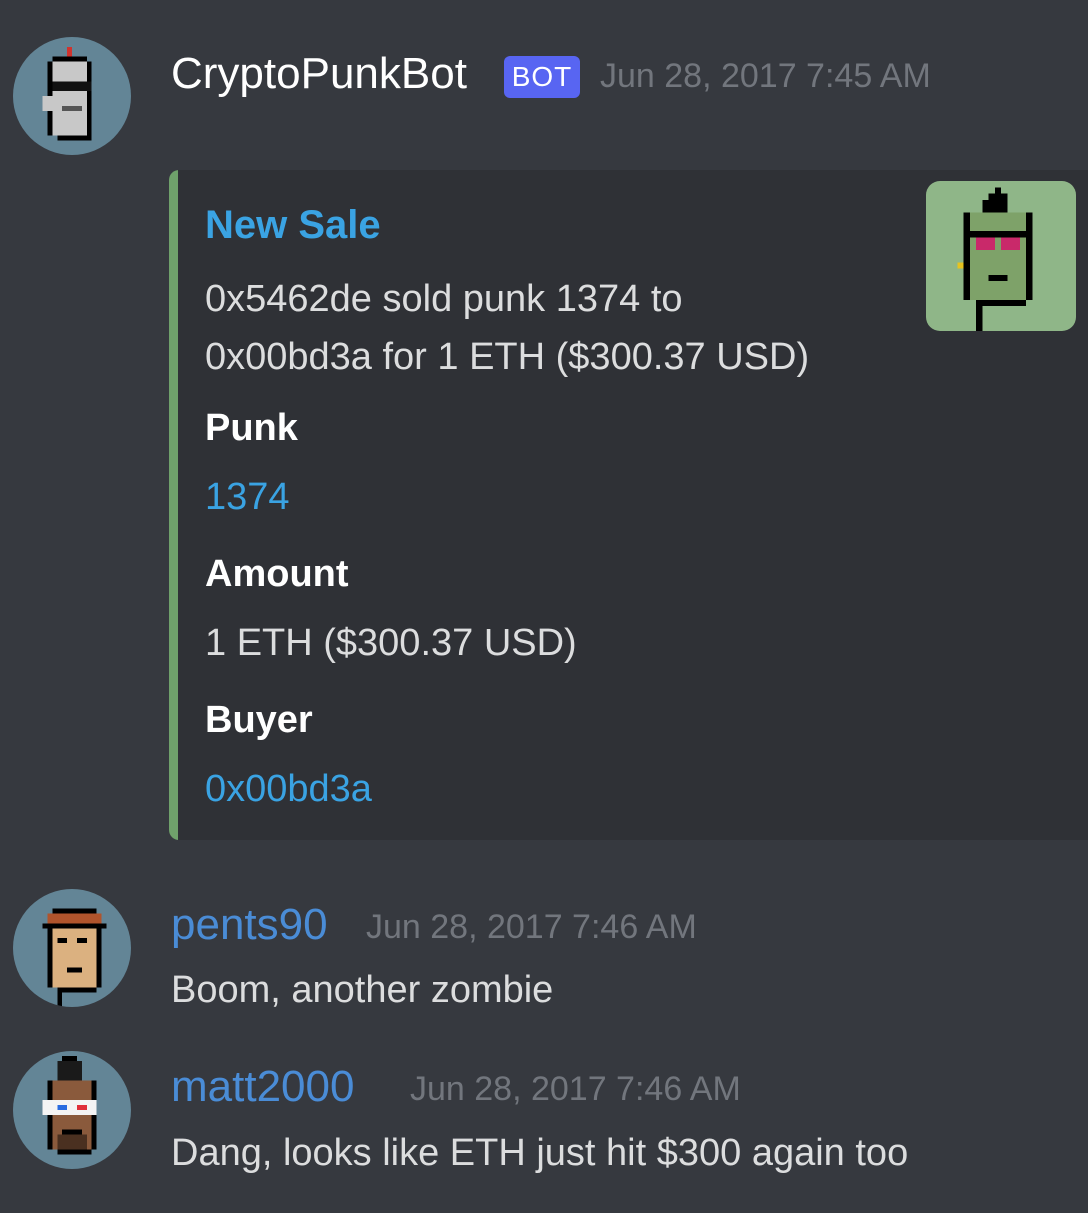  I want to click on punk-thumbnail, so click(1001, 256).